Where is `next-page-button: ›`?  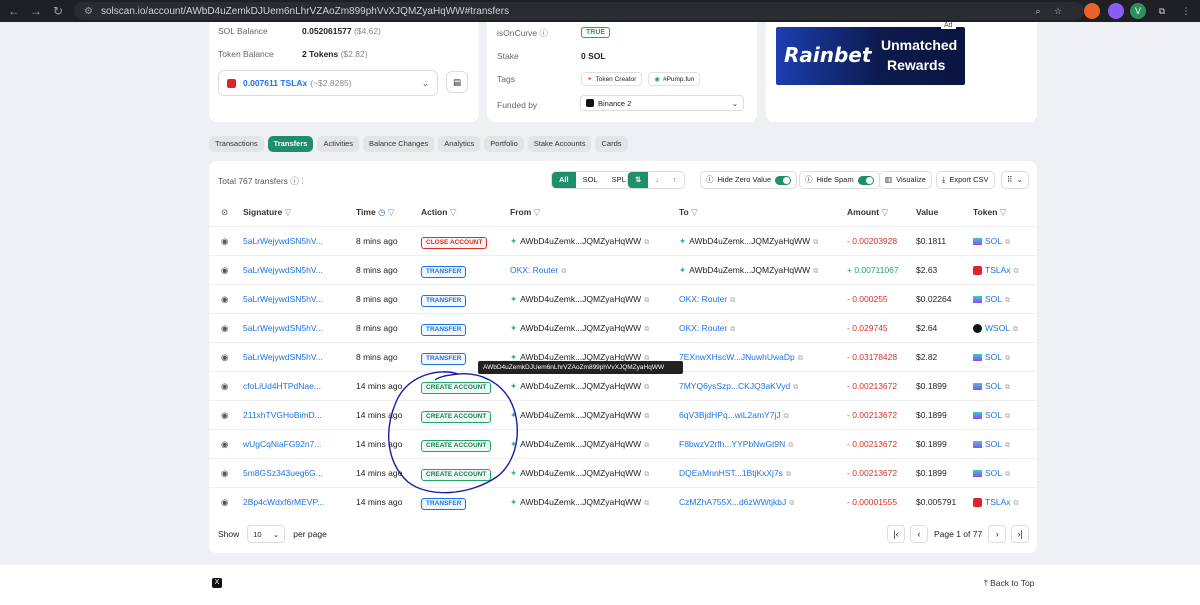
next-page-button: › is located at coordinates (997, 534).